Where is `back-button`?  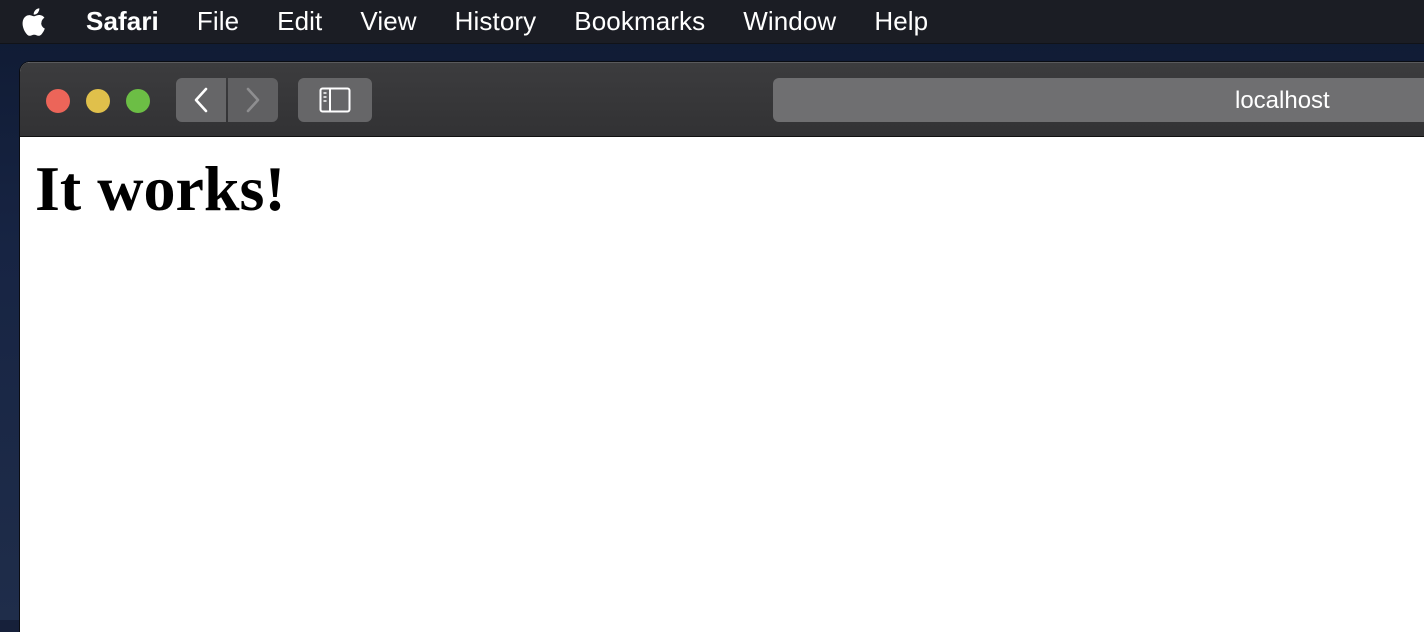 back-button is located at coordinates (201, 100).